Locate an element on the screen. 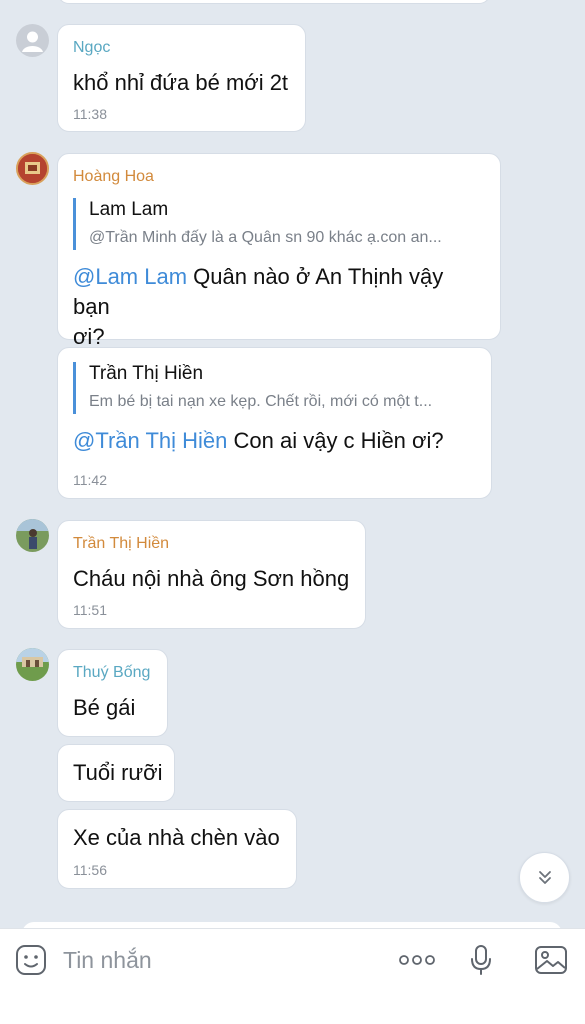  smiley-sticker-icon is located at coordinates (31, 960).